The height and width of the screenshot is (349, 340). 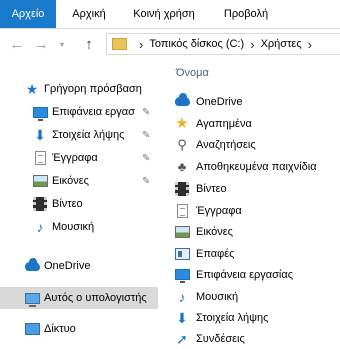 What do you see at coordinates (89, 14) in the screenshot?
I see `tab-home: Αρχική` at bounding box center [89, 14].